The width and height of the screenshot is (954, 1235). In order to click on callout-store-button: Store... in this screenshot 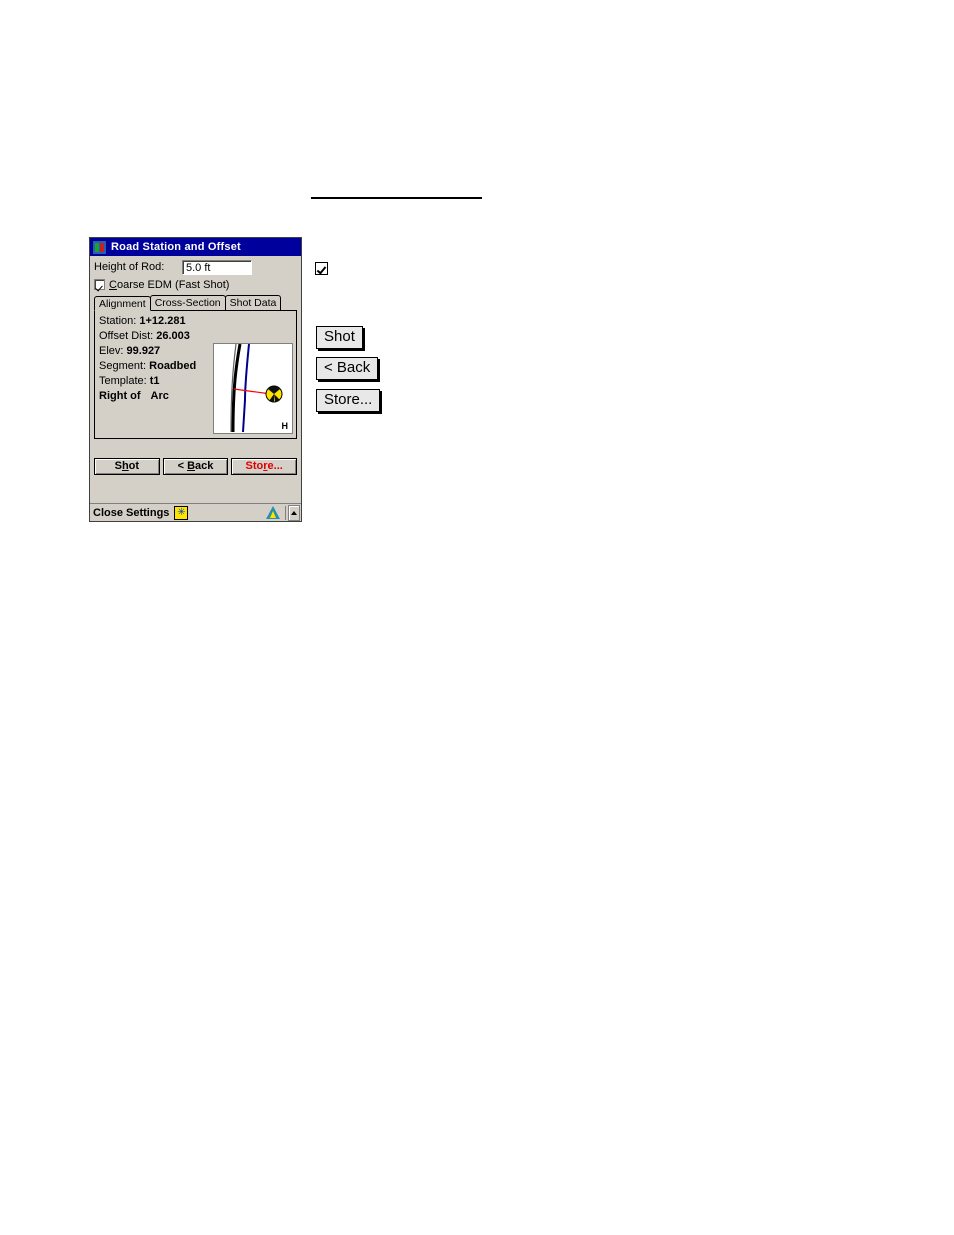, I will do `click(348, 400)`.